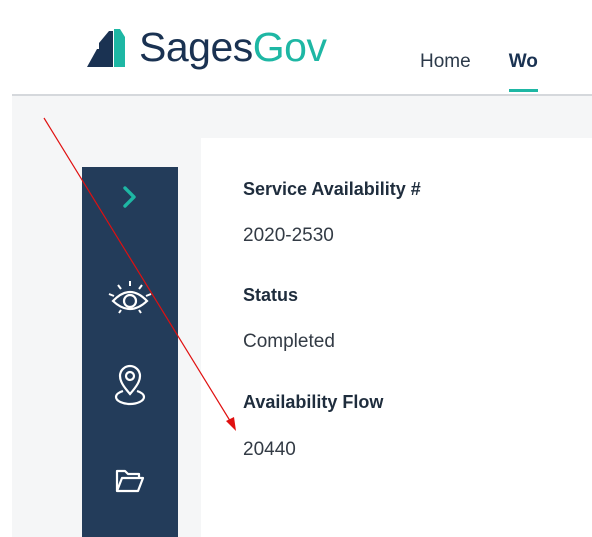 The image size is (592, 537). Describe the element at coordinates (271, 295) in the screenshot. I see `status-label: Status` at that location.